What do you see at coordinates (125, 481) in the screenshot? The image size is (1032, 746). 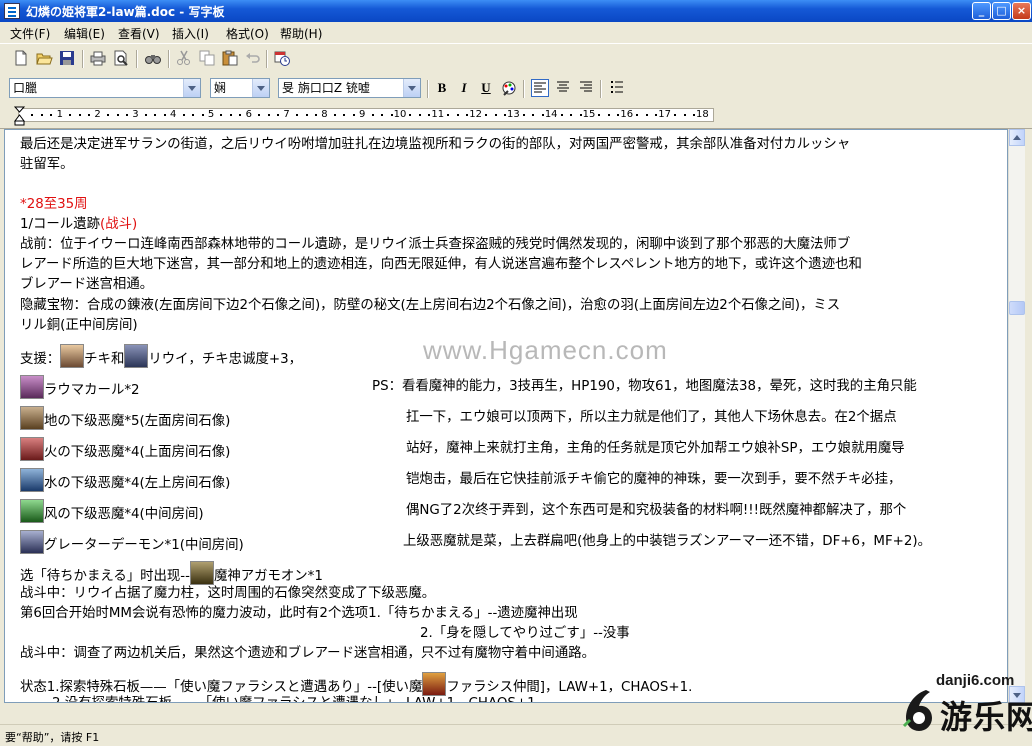 I see `enemy-row: 水の下级恶魔*4(左上房间石像)` at bounding box center [125, 481].